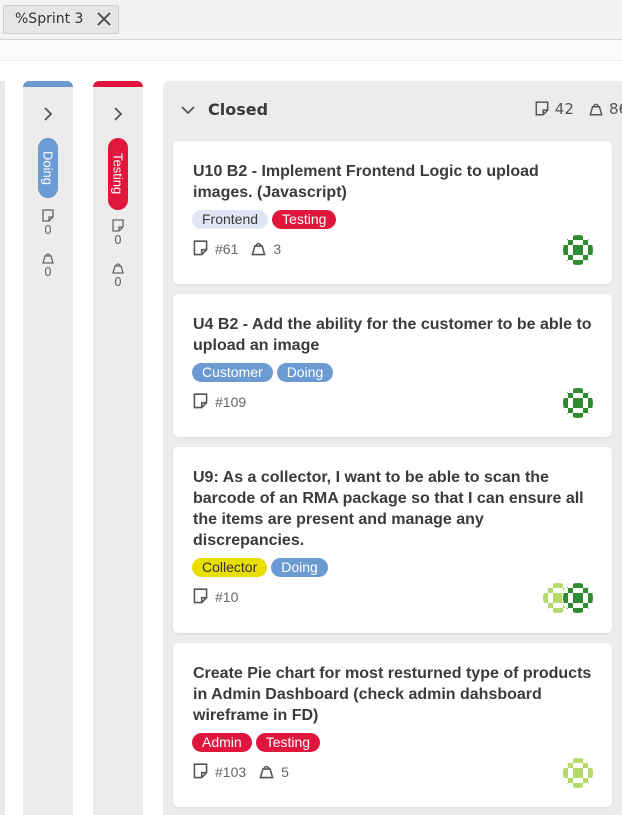  Describe the element at coordinates (578, 109) in the screenshot. I see `column-meta: 42 86` at that location.